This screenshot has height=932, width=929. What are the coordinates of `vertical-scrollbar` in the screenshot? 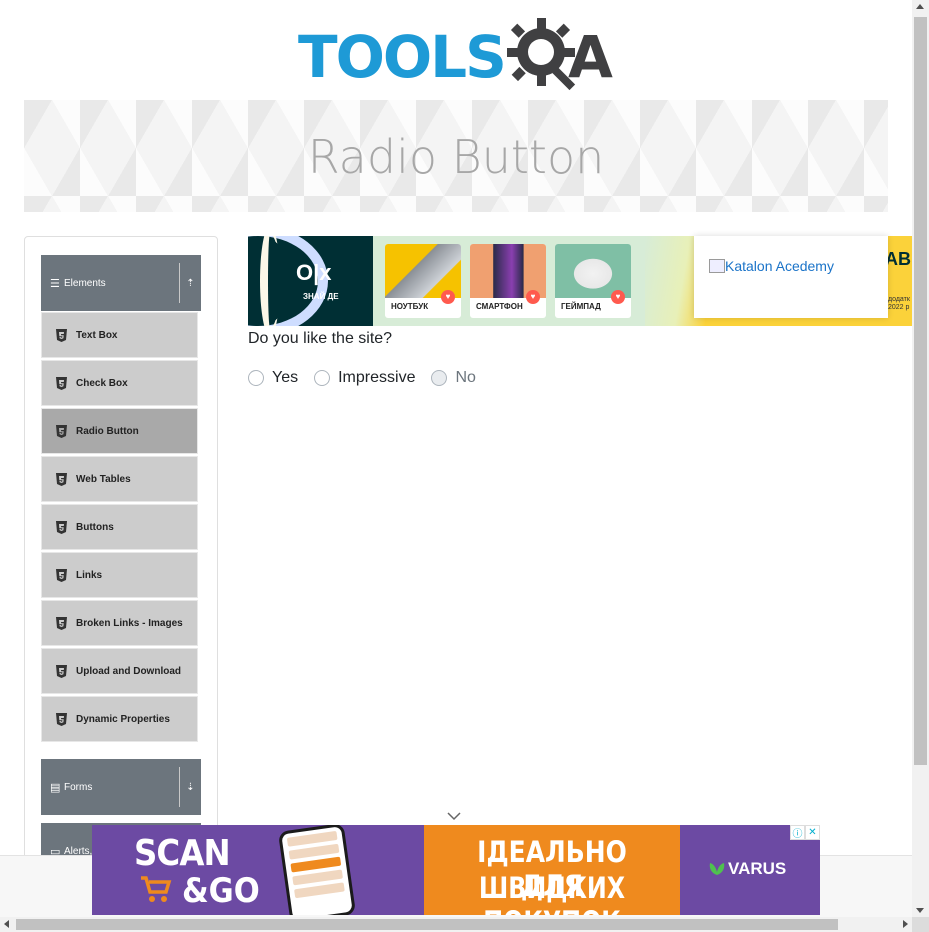 It's located at (920, 458).